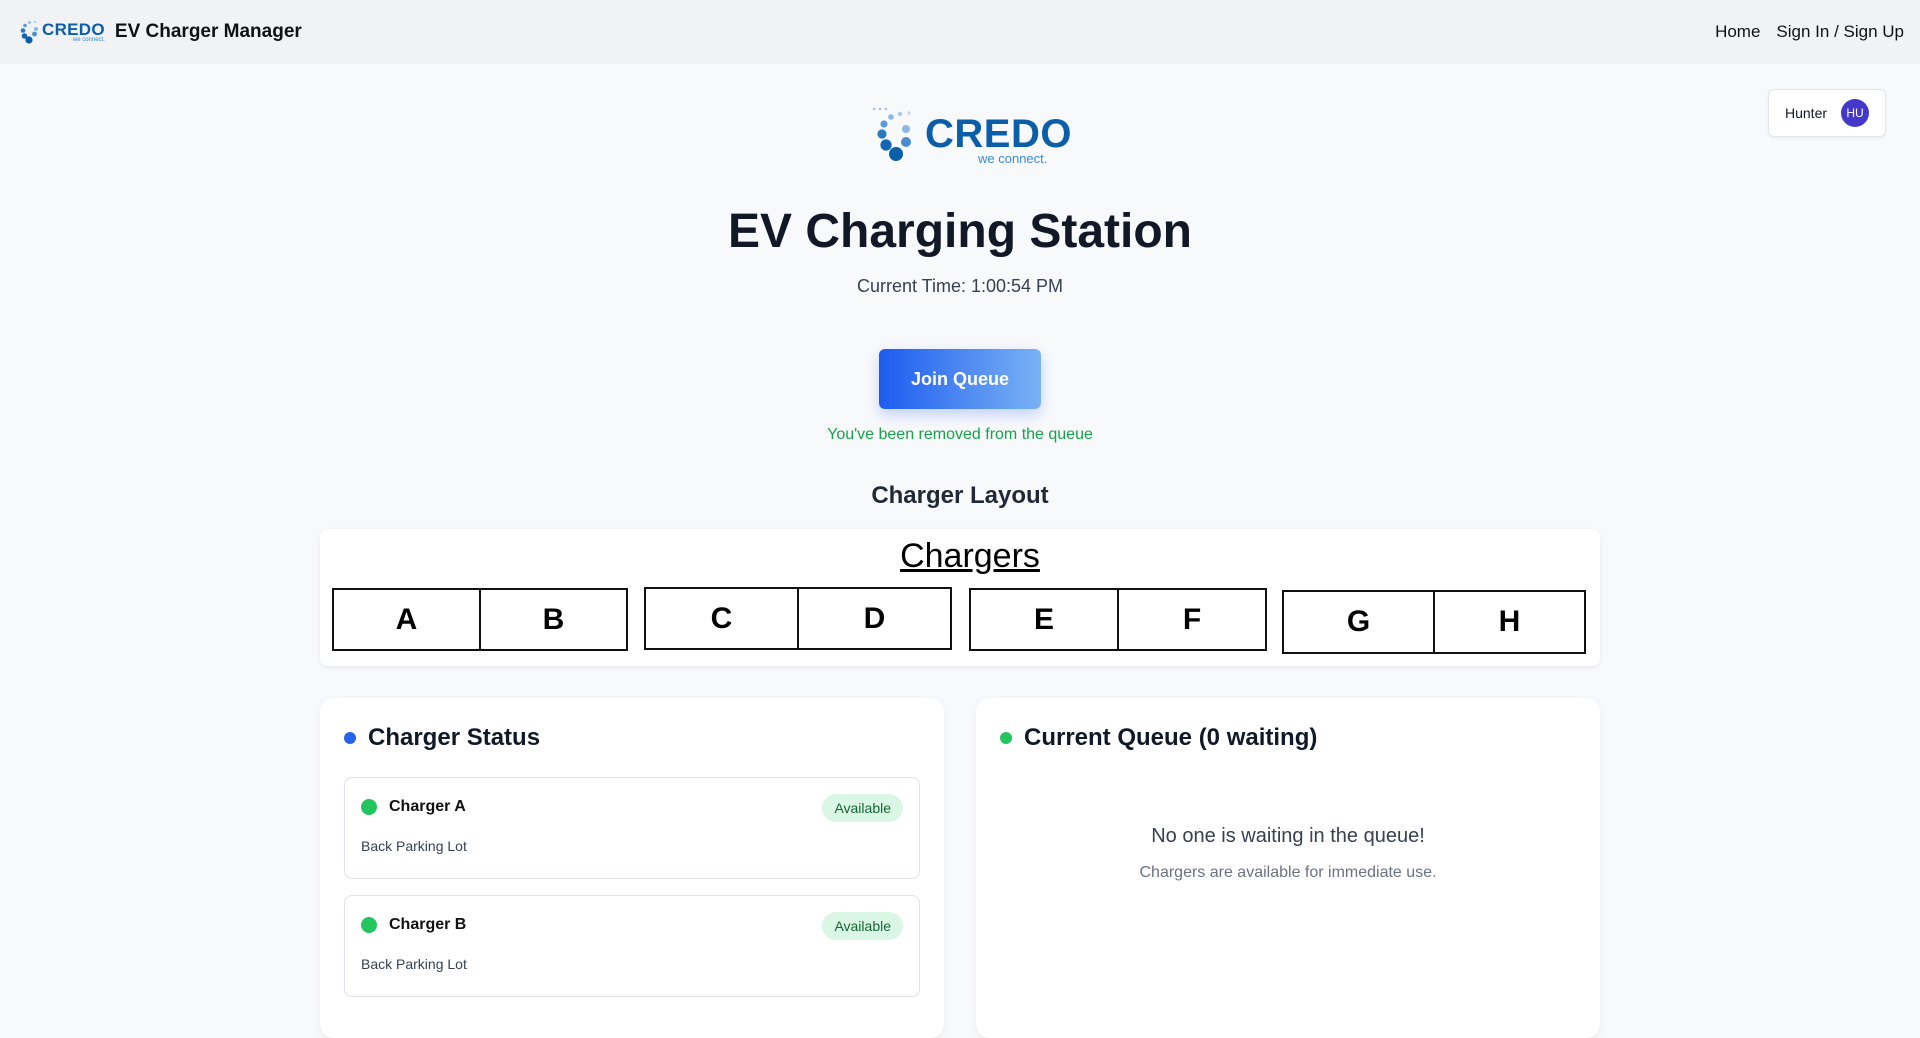 Image resolution: width=1920 pixels, height=1038 pixels. What do you see at coordinates (1171, 737) in the screenshot?
I see `current-queue-heading: Current Queue (0 waiting)` at bounding box center [1171, 737].